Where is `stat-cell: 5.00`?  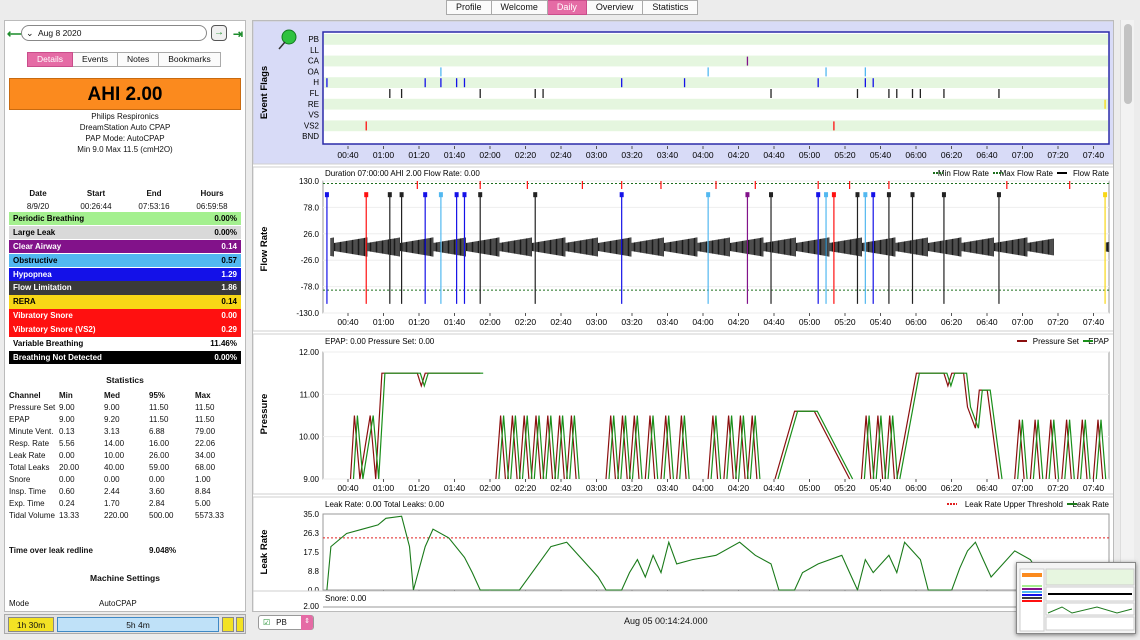
stat-cell: 5.00 is located at coordinates (203, 503).